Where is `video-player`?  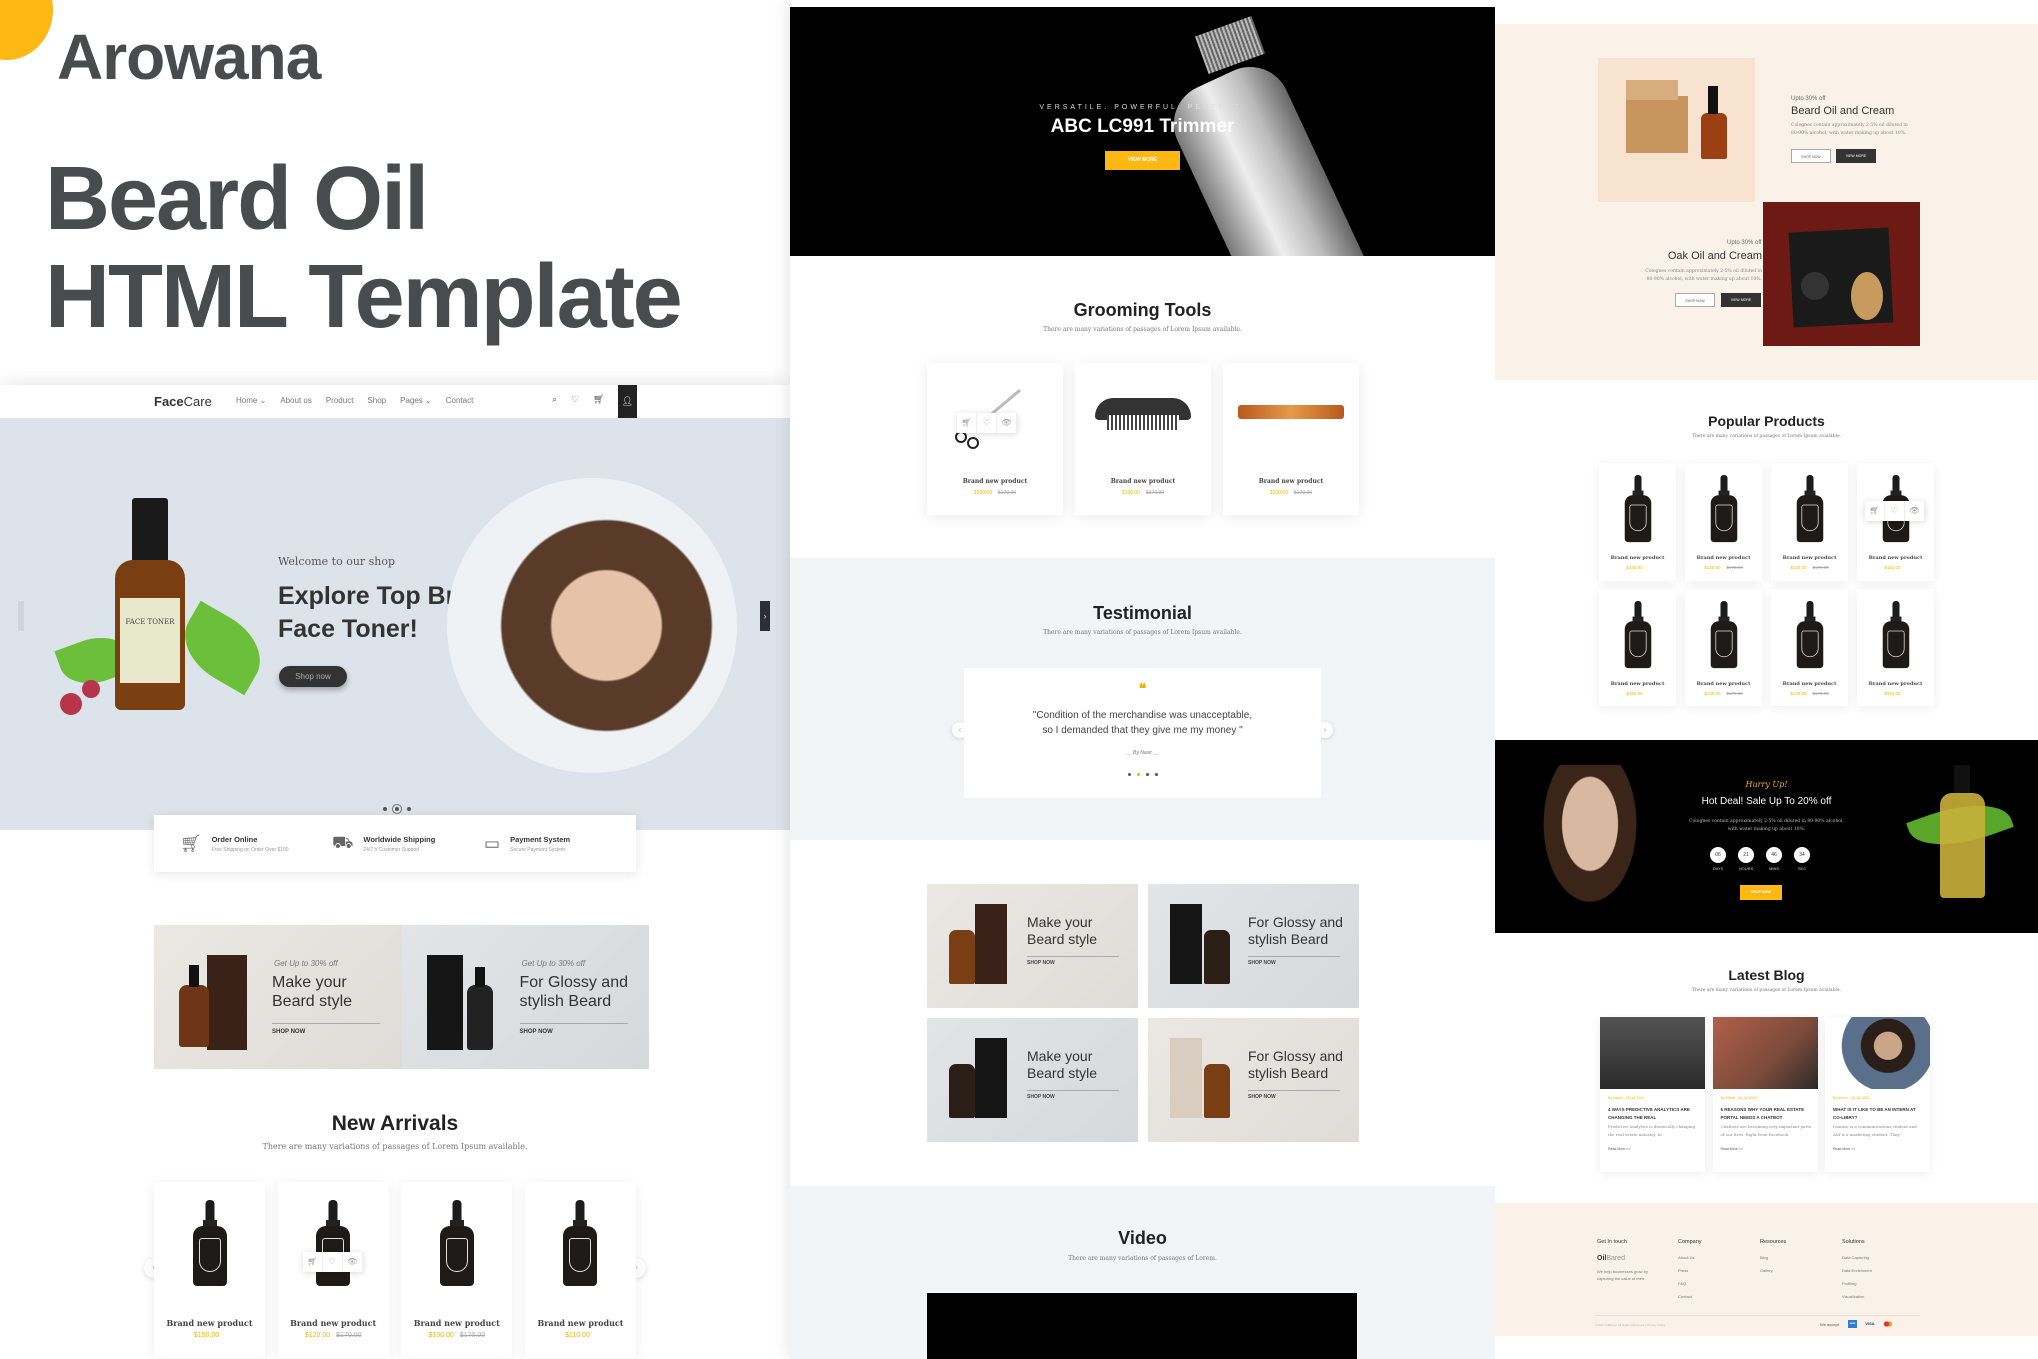
video-player is located at coordinates (1142, 1326).